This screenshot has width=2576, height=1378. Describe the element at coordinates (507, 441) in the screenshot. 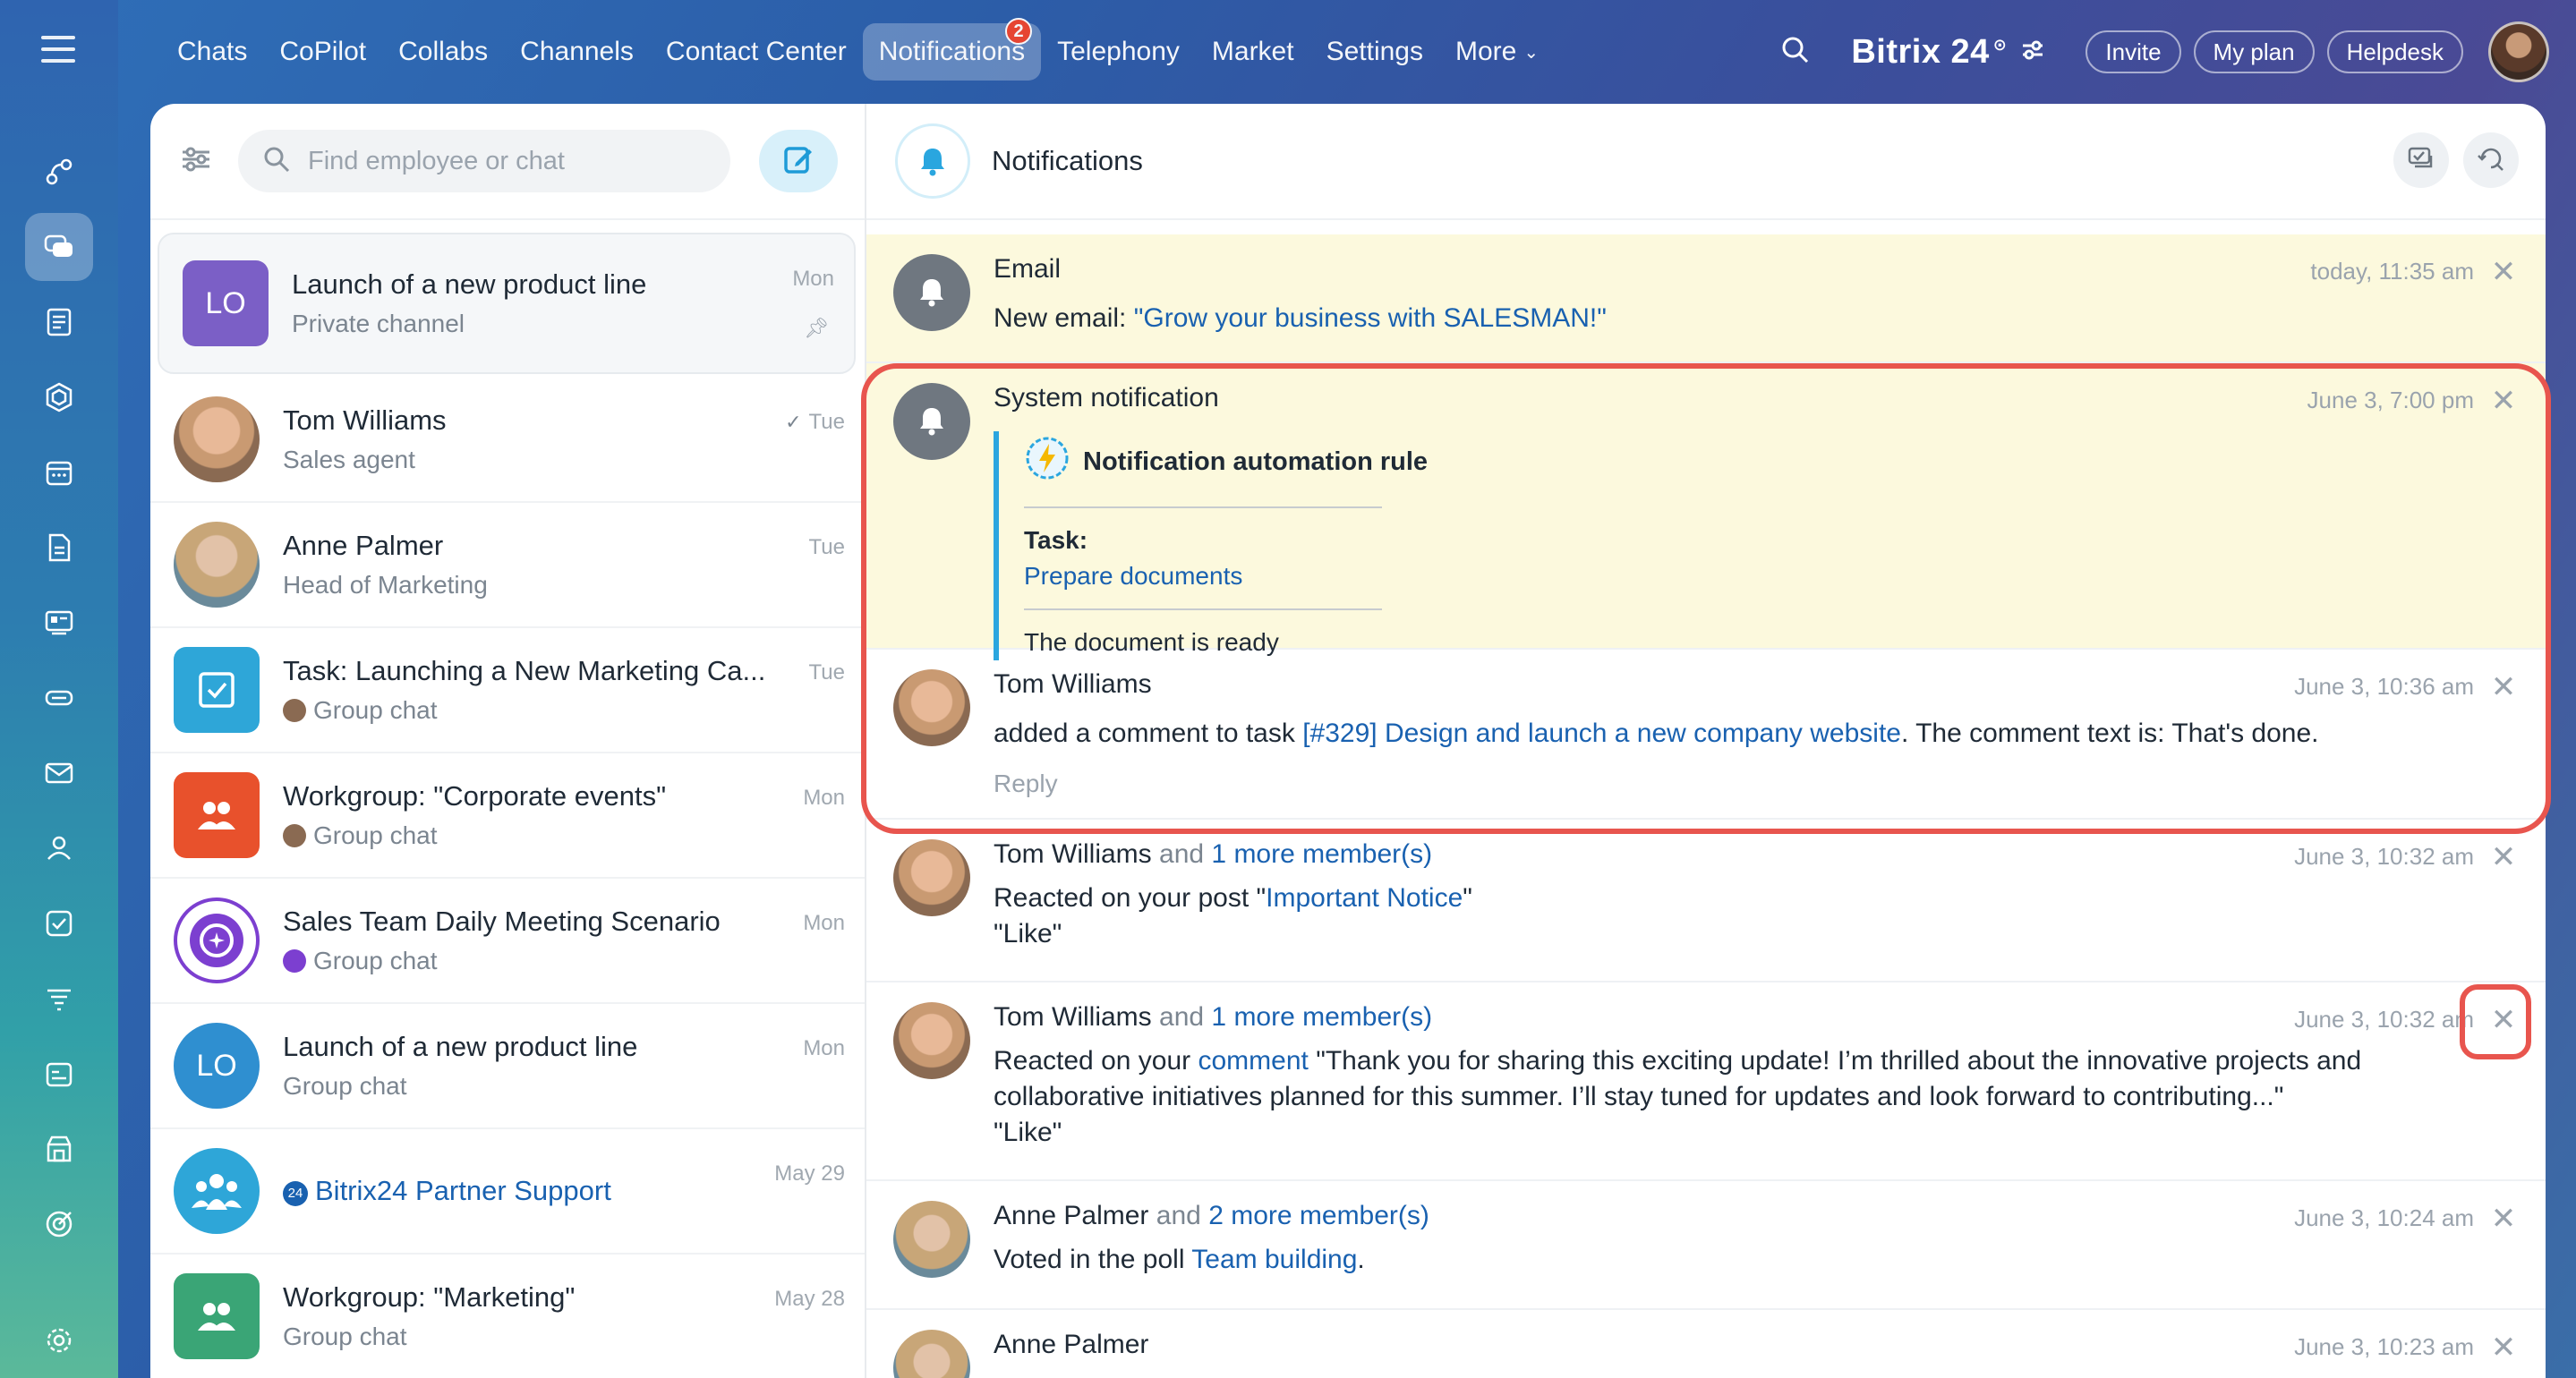

I see `chat-item: Tom Williams Sales agent ✓ Tue` at that location.